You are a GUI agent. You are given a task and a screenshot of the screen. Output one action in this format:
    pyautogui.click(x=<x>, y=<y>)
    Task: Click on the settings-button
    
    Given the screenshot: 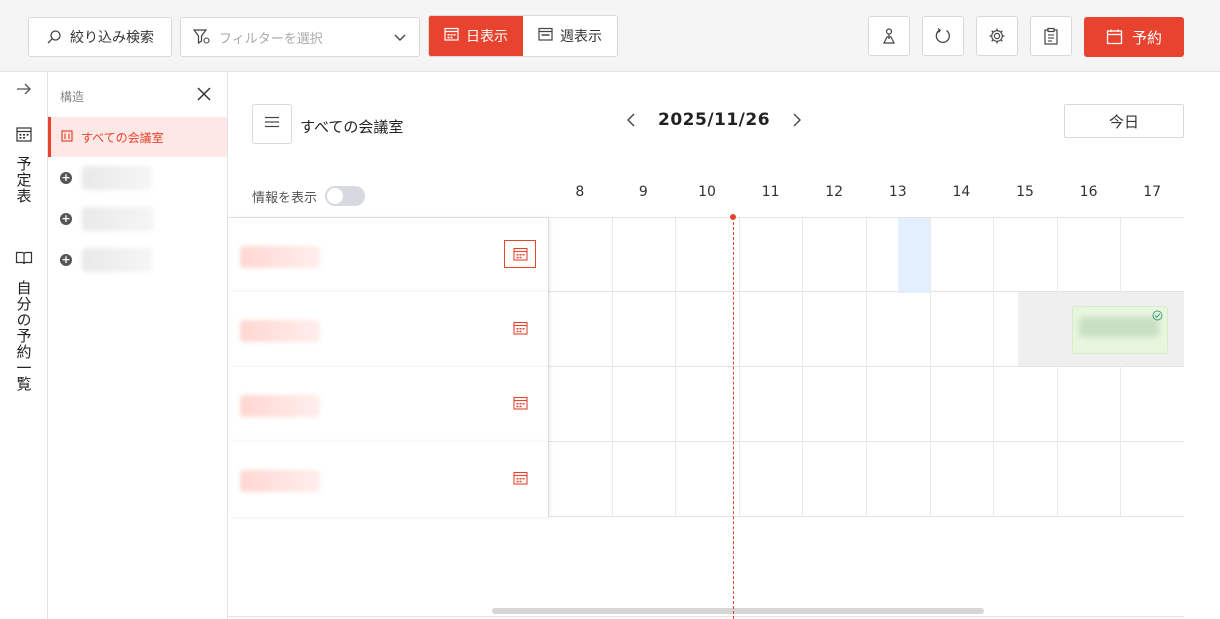 What is the action you would take?
    pyautogui.click(x=997, y=36)
    